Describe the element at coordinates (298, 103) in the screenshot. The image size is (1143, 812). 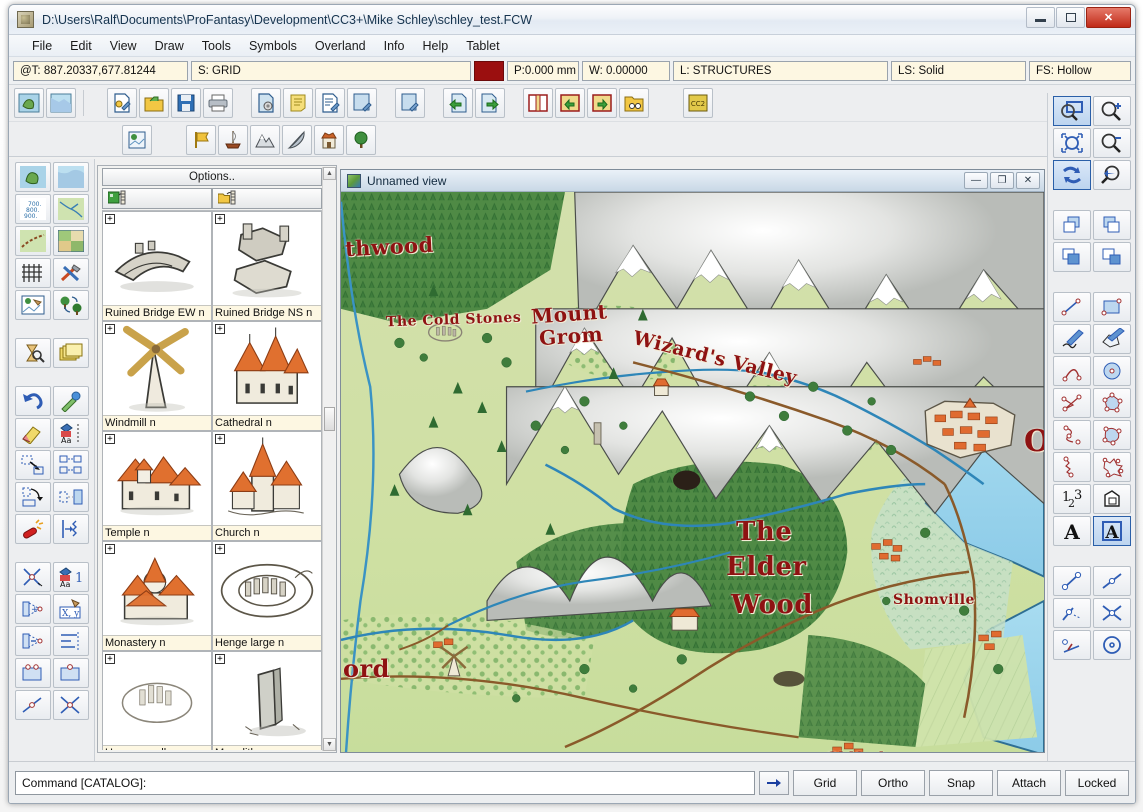
I see `notes-icon` at that location.